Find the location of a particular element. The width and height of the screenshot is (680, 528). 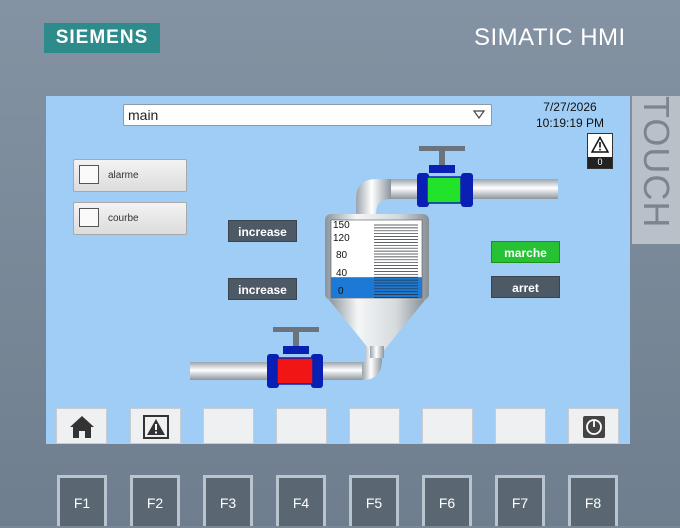

touch-text: TOUCH is located at coordinates (656, 162).